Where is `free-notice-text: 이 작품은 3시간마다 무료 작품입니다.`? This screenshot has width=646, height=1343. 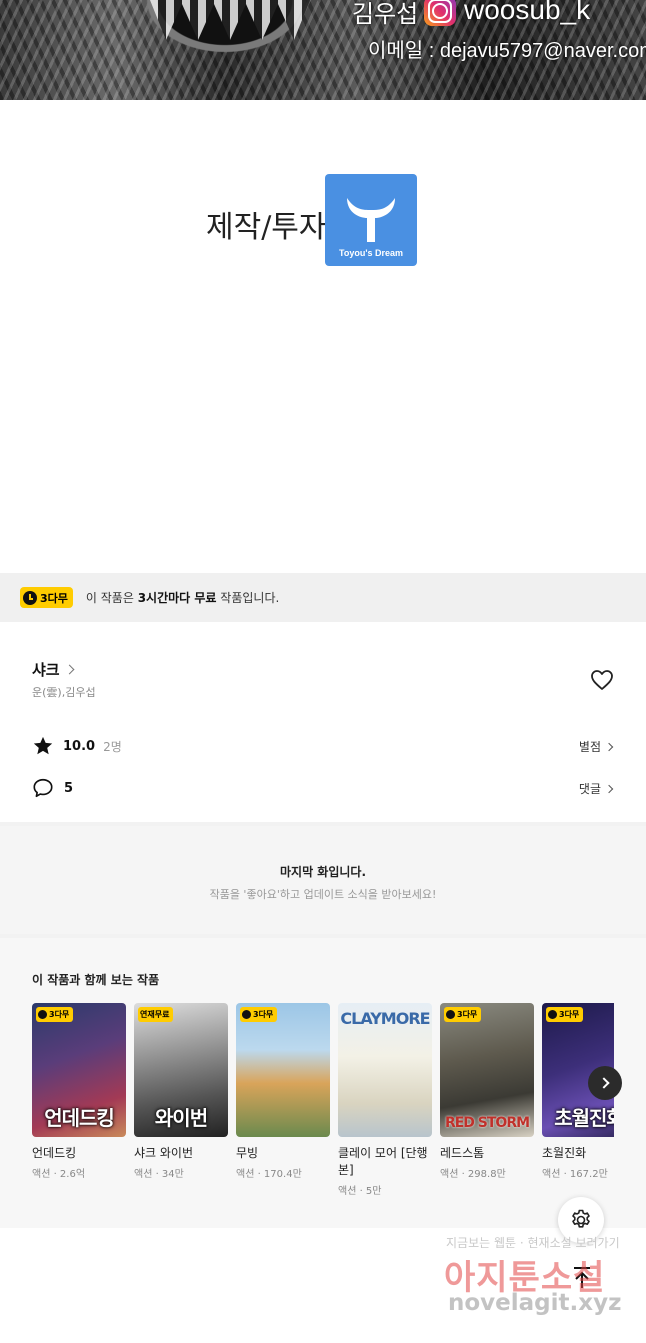
free-notice-text: 이 작품은 3시간마다 무료 작품입니다. is located at coordinates (182, 598).